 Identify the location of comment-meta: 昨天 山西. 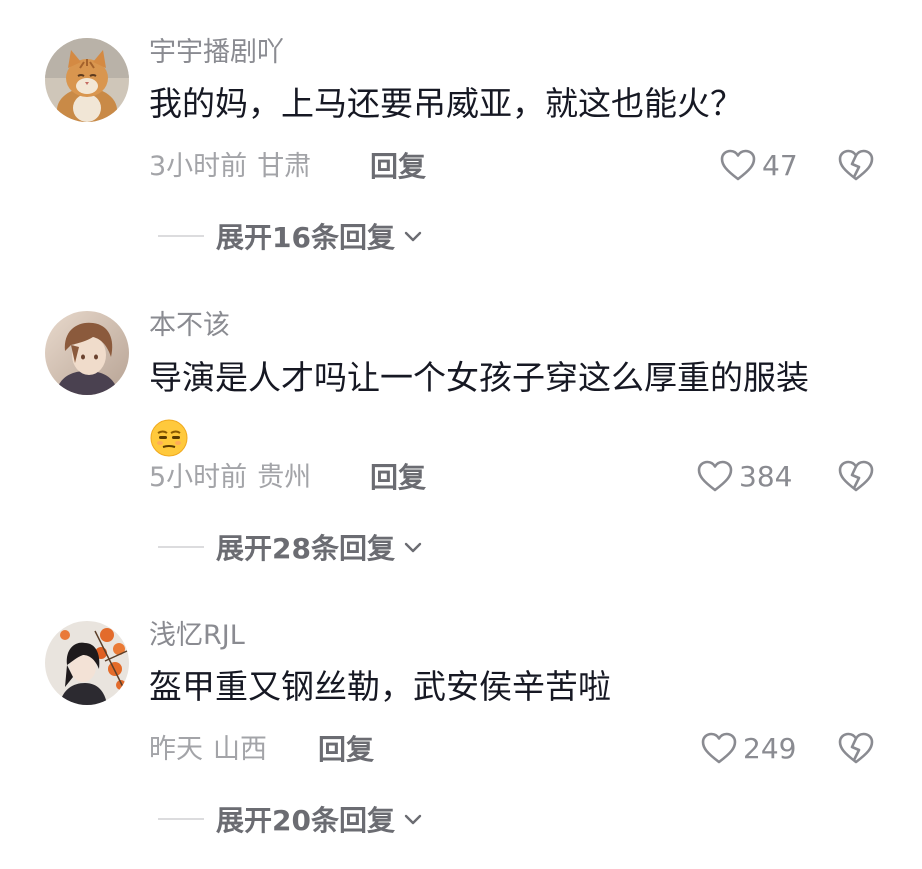
(208, 750).